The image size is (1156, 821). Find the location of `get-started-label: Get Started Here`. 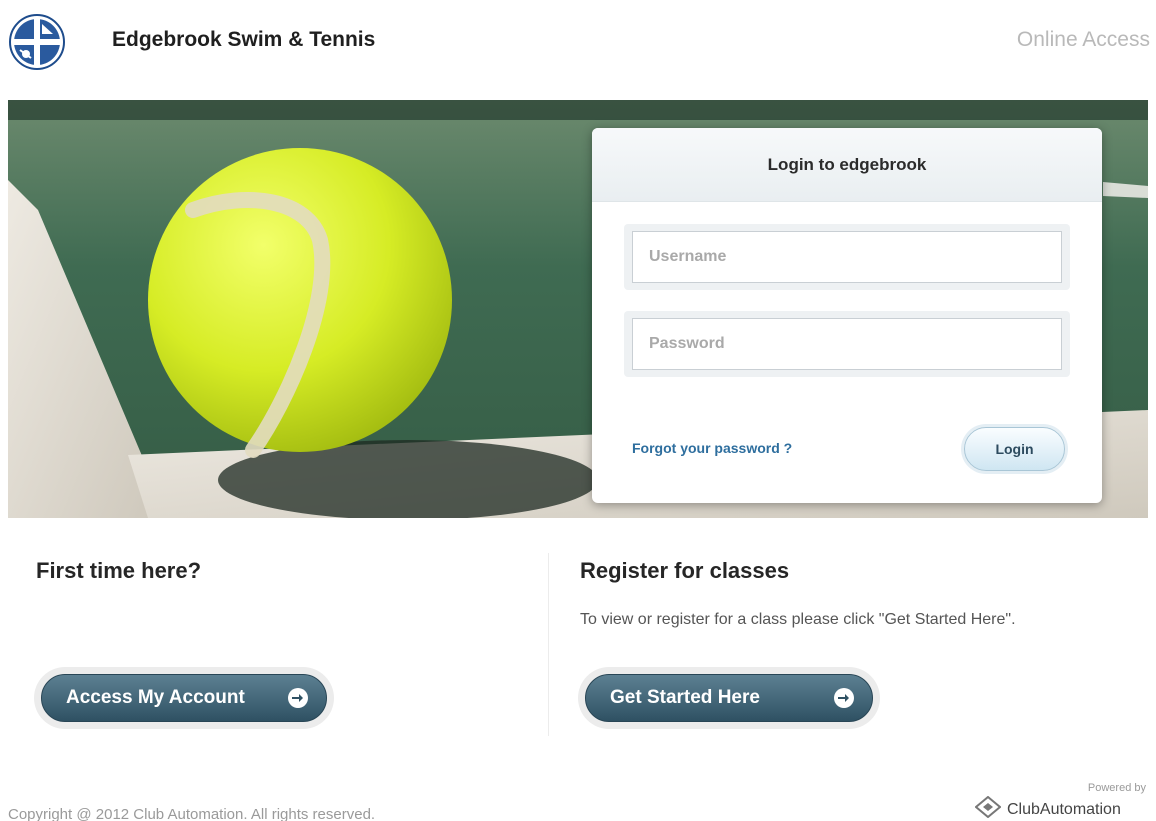

get-started-label: Get Started Here is located at coordinates (685, 697).